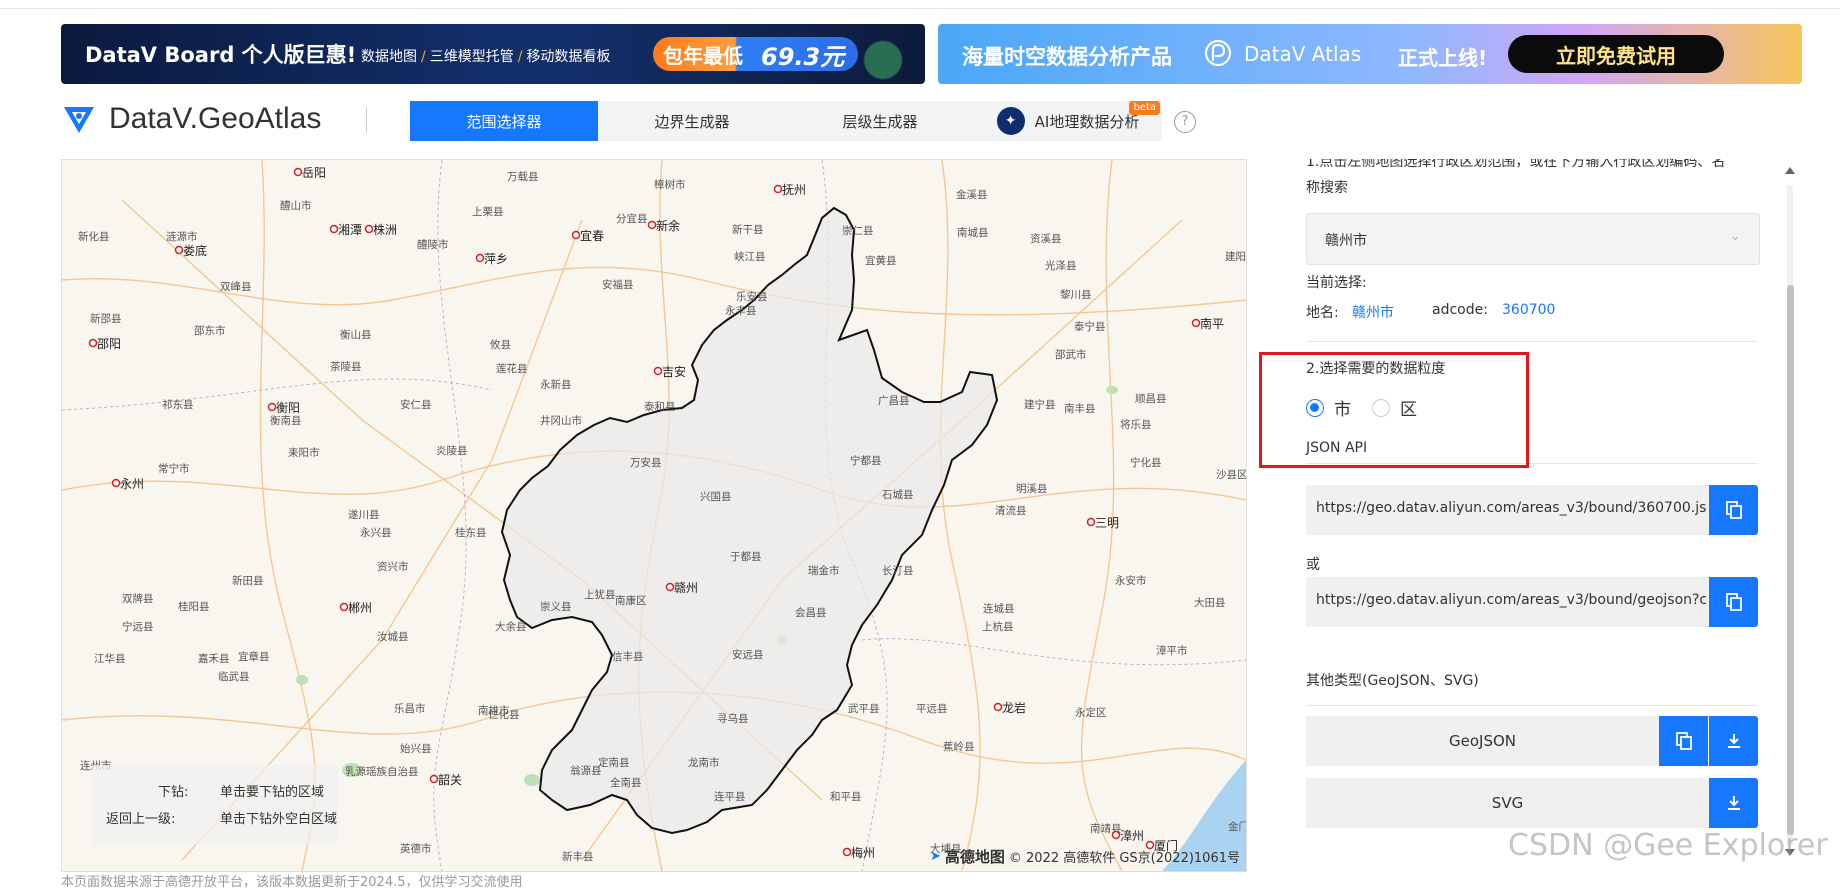 The width and height of the screenshot is (1840, 890). What do you see at coordinates (748, 654) in the screenshot?
I see `map-place-label: 安远县` at bounding box center [748, 654].